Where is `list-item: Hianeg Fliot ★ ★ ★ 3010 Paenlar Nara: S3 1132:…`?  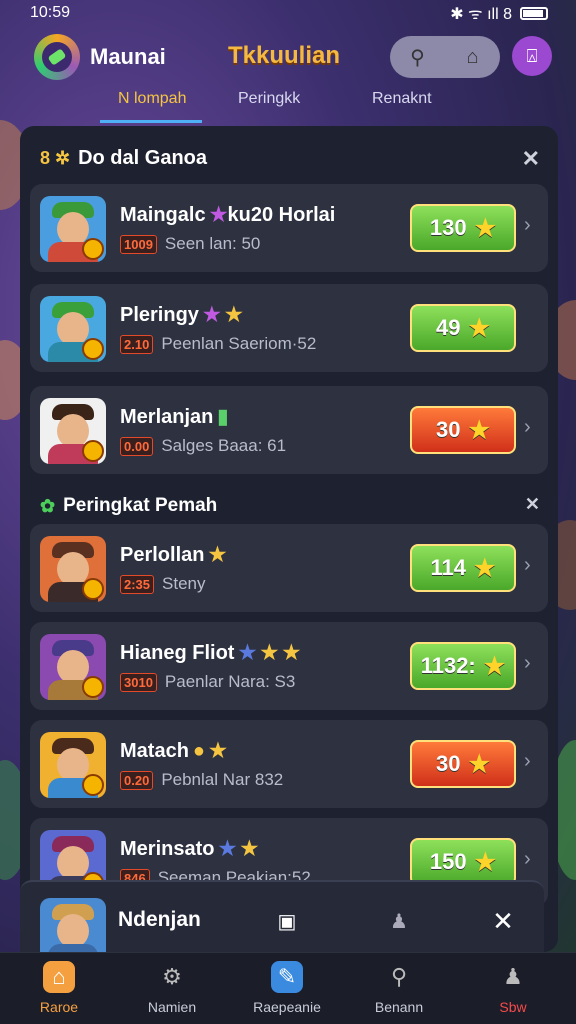
list-item: Hianeg Fliot ★ ★ ★ 3010 Paenlar Nara: S3 1132:… is located at coordinates (289, 666).